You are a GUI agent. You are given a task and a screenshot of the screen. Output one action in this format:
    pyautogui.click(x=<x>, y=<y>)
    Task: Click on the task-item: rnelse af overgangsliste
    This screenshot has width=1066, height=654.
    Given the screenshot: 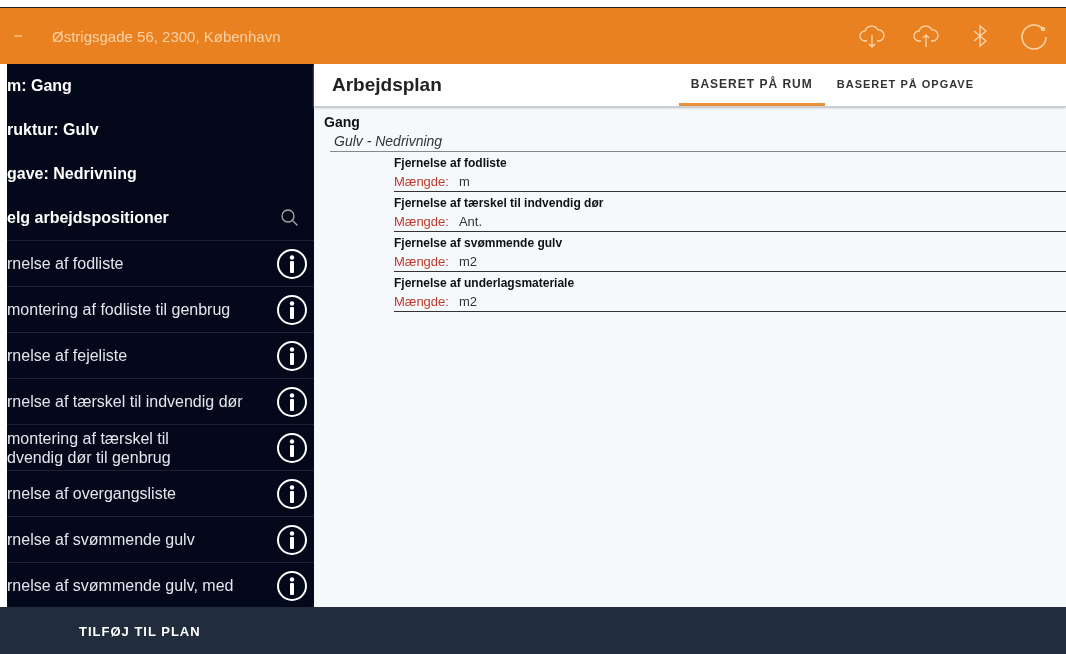 What is the action you would take?
    pyautogui.click(x=141, y=493)
    